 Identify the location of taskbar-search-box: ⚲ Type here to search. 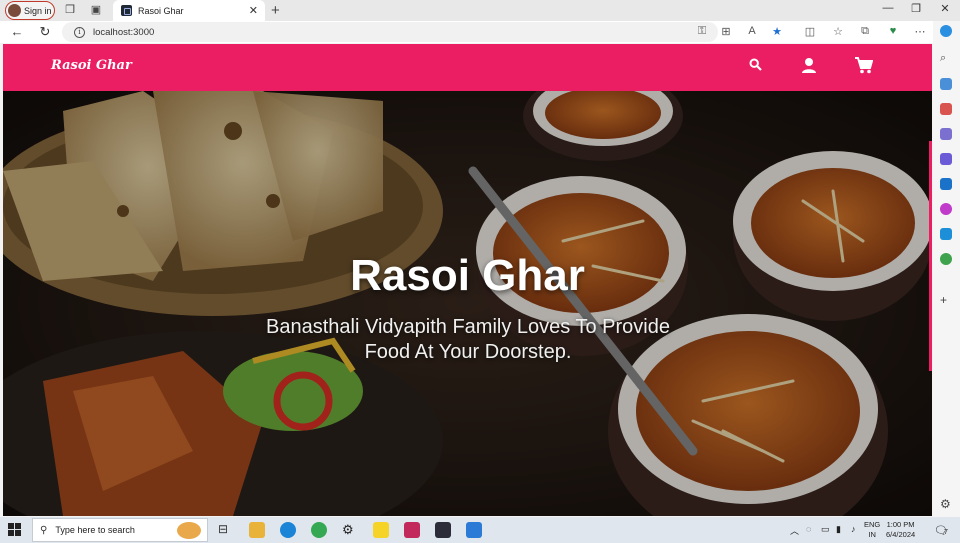
(120, 530).